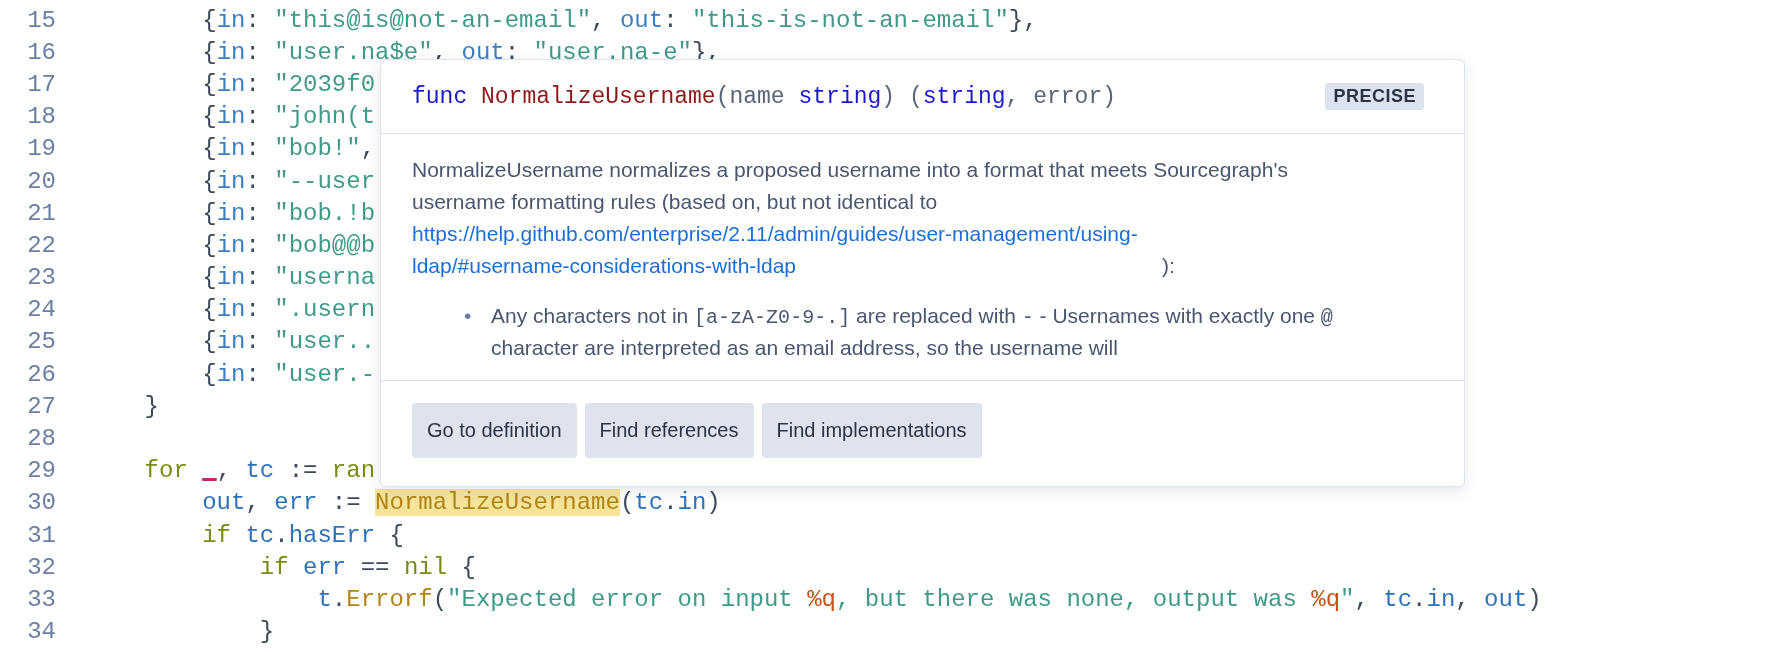 This screenshot has width=1766, height=652. What do you see at coordinates (41, 374) in the screenshot?
I see `line-number: 26` at bounding box center [41, 374].